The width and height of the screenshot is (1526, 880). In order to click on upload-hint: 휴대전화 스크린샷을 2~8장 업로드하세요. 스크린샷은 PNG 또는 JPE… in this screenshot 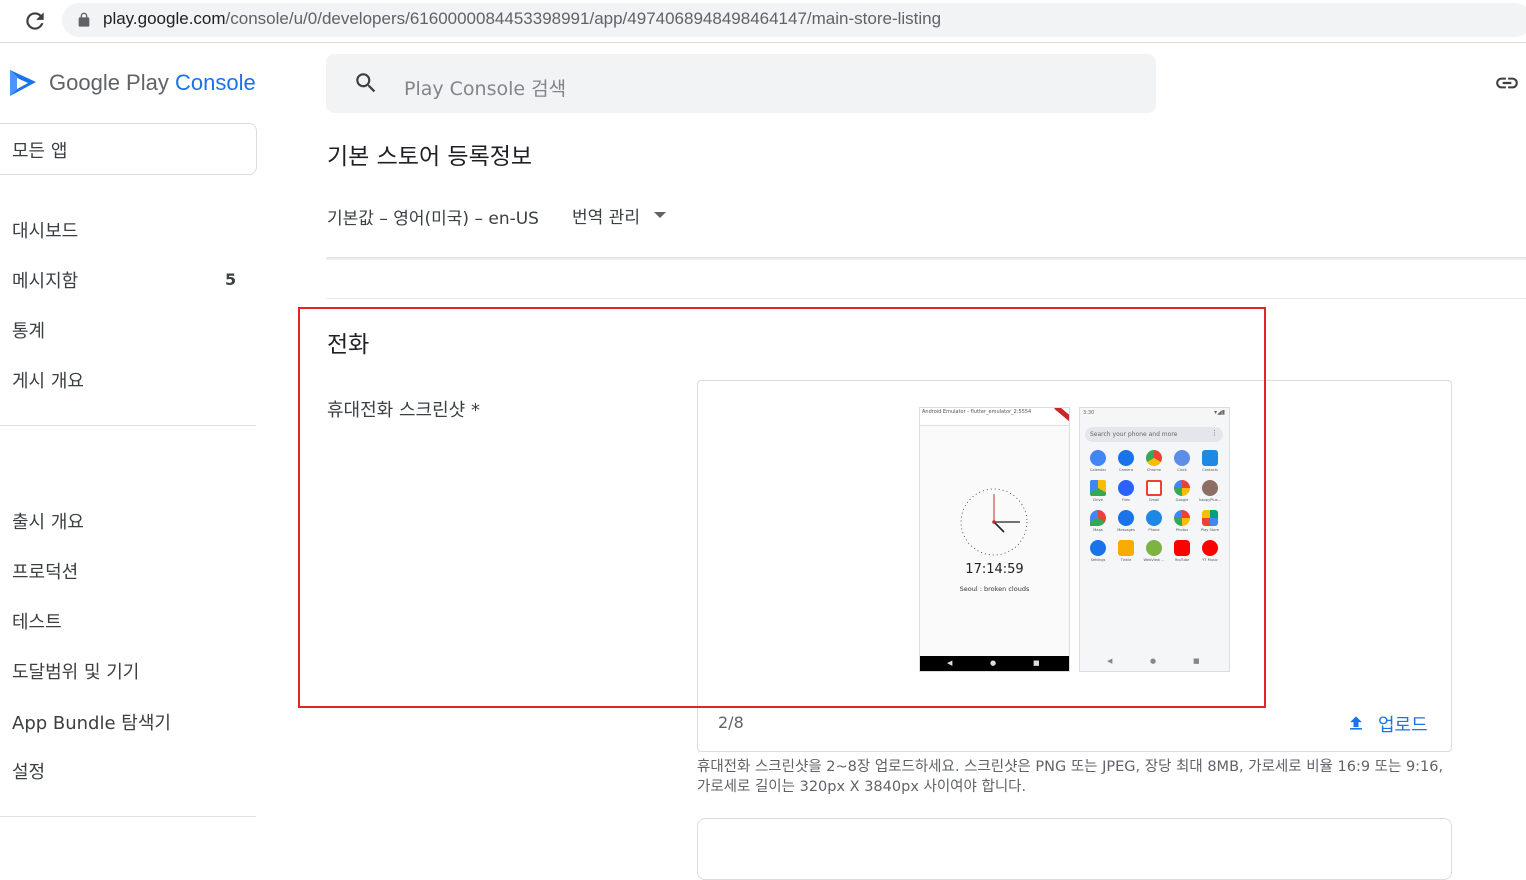, I will do `click(1070, 777)`.